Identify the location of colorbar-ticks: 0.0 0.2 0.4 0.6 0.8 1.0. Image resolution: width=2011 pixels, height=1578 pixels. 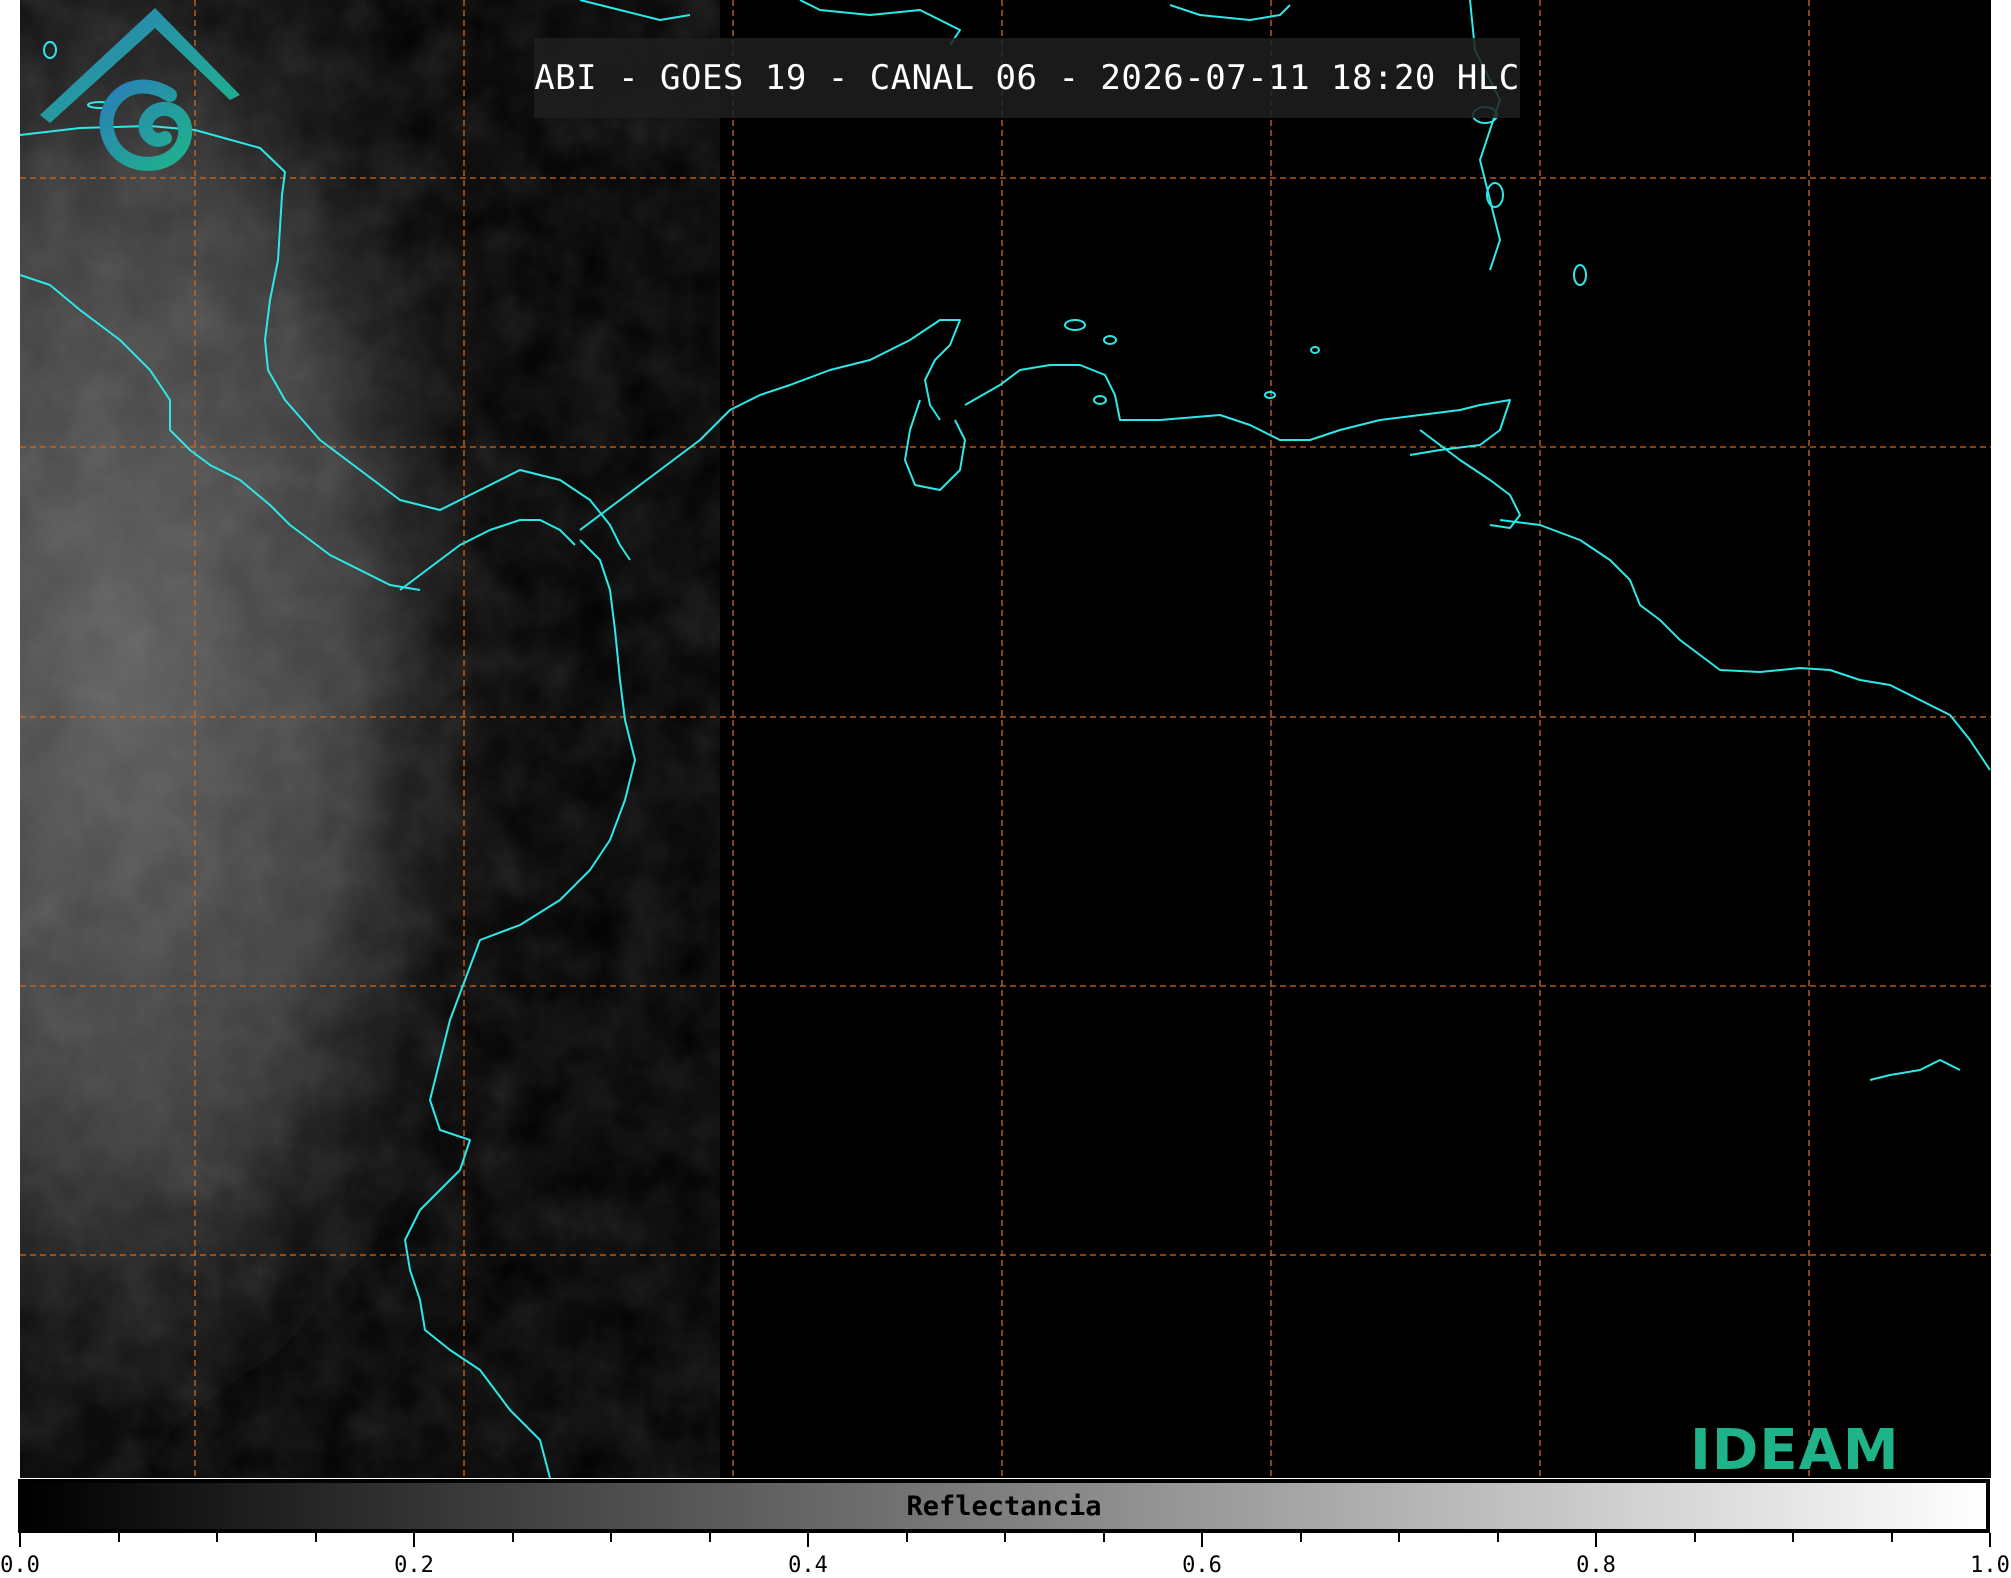
(1005, 1555).